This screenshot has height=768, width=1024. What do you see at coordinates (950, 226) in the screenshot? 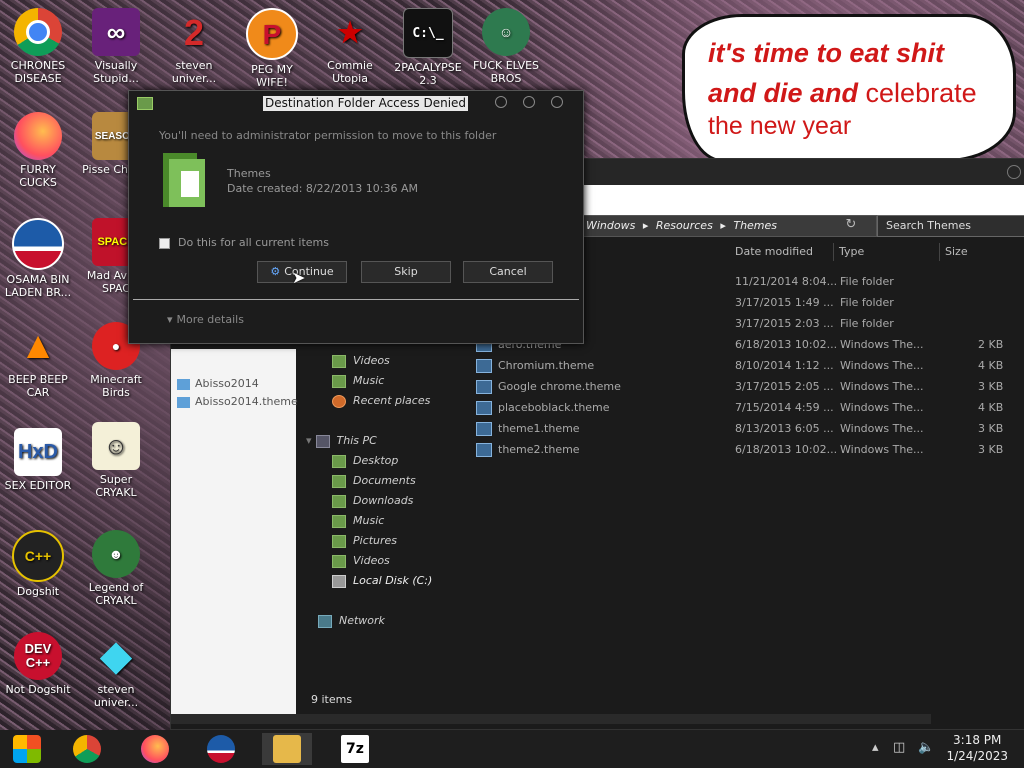
I see `search-input: Search Themes` at bounding box center [950, 226].